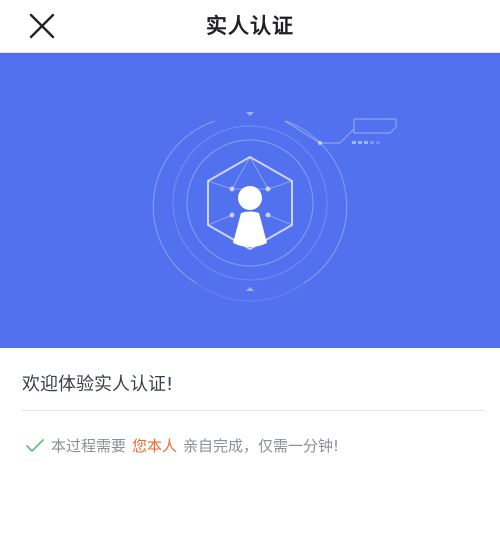 The image size is (500, 559). I want to click on divider, so click(253, 410).